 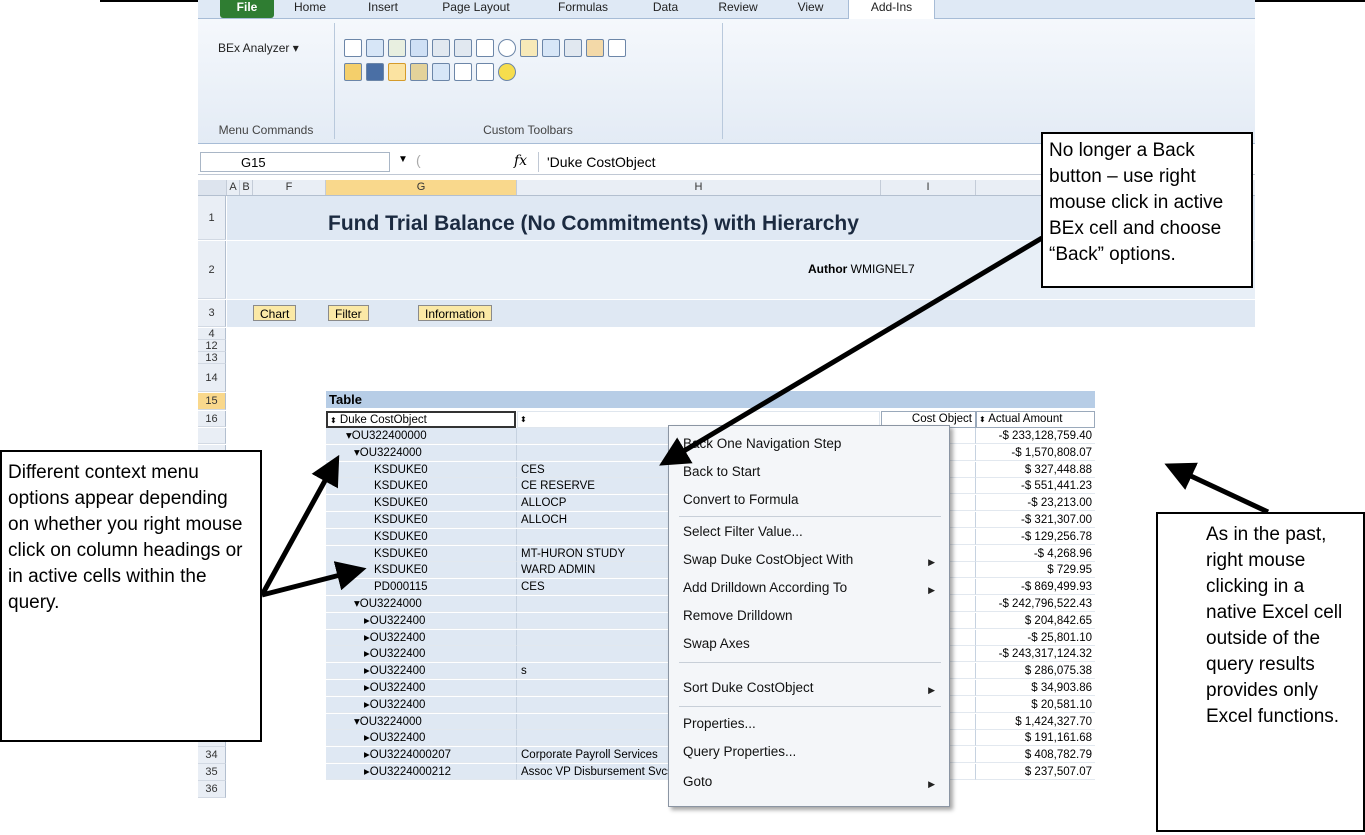 What do you see at coordinates (851, 350) in the screenshot?
I see `arrow-to-context-menu` at bounding box center [851, 350].